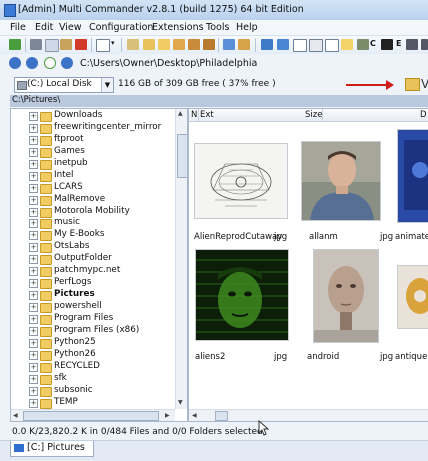  I want to click on tree-item: + subsonic, so click(93, 391).